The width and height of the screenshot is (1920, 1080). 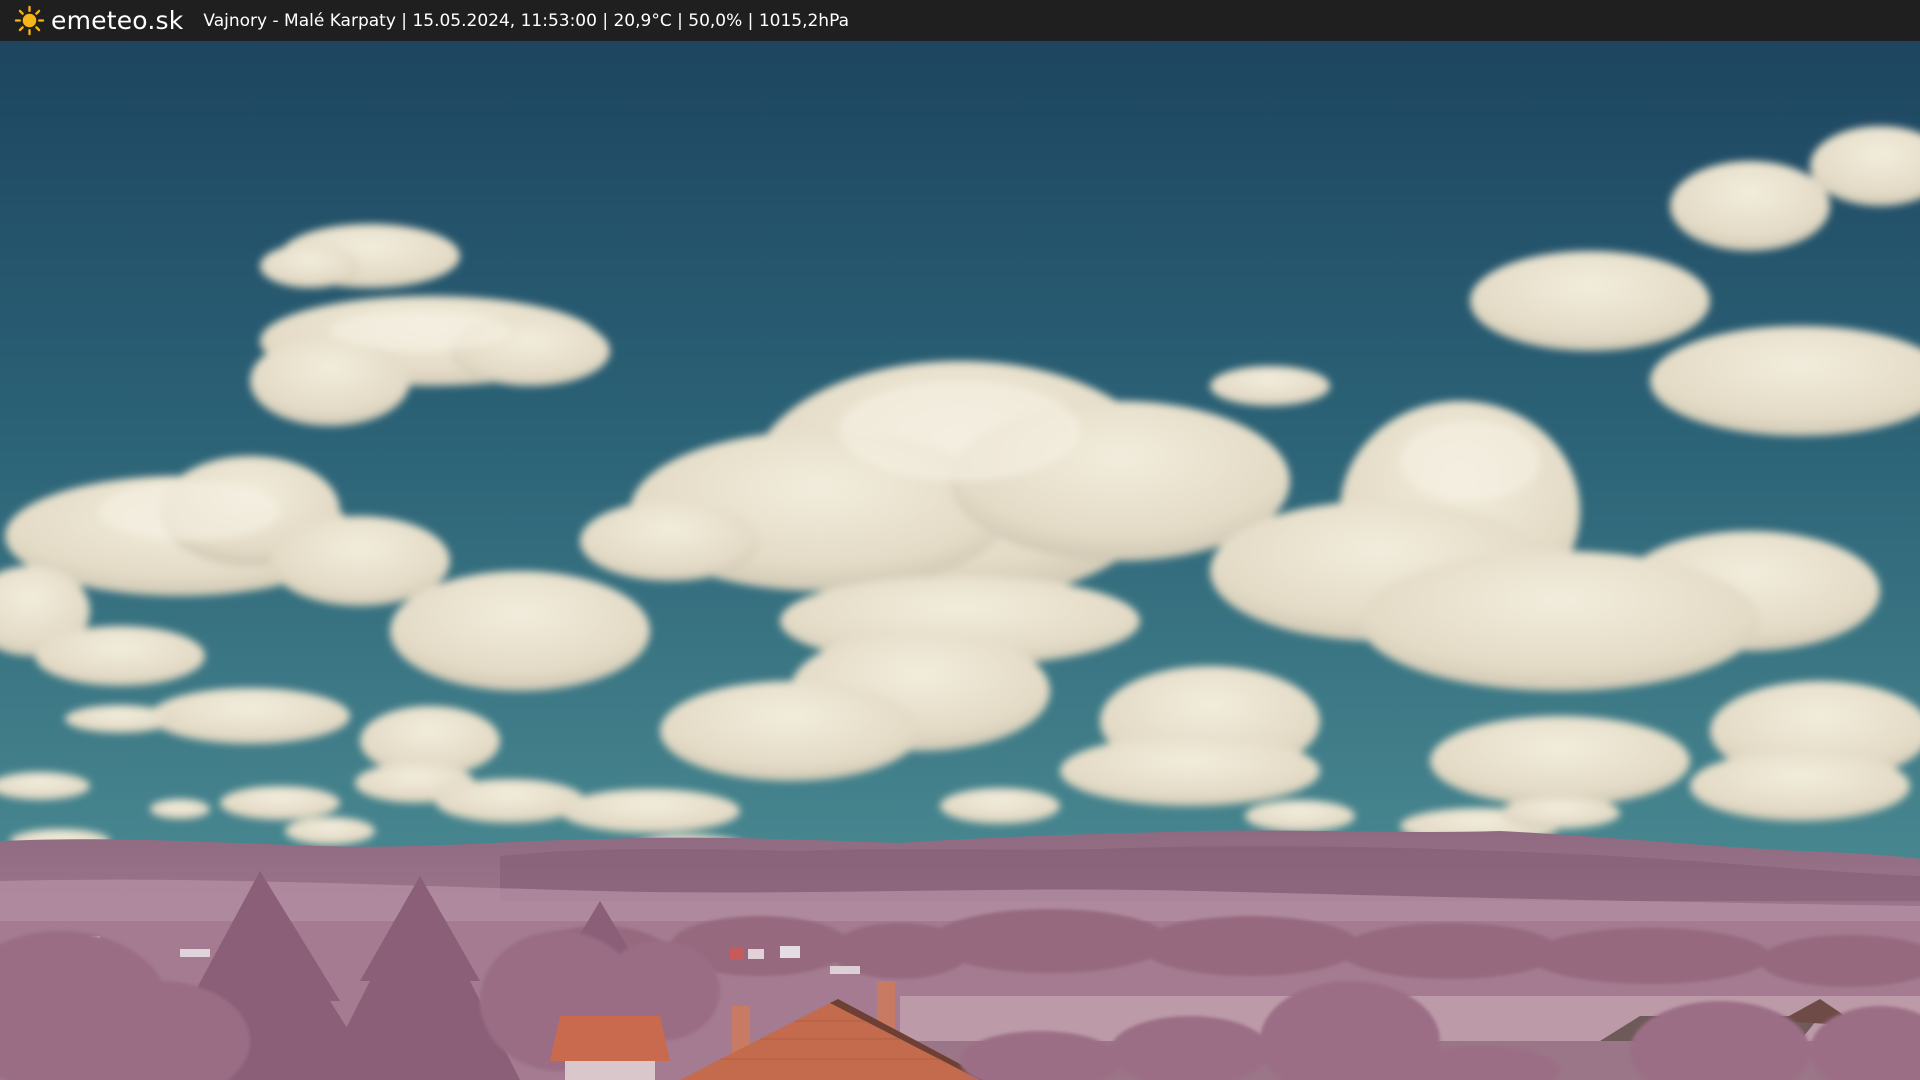 I want to click on sun-icon, so click(x=29, y=20).